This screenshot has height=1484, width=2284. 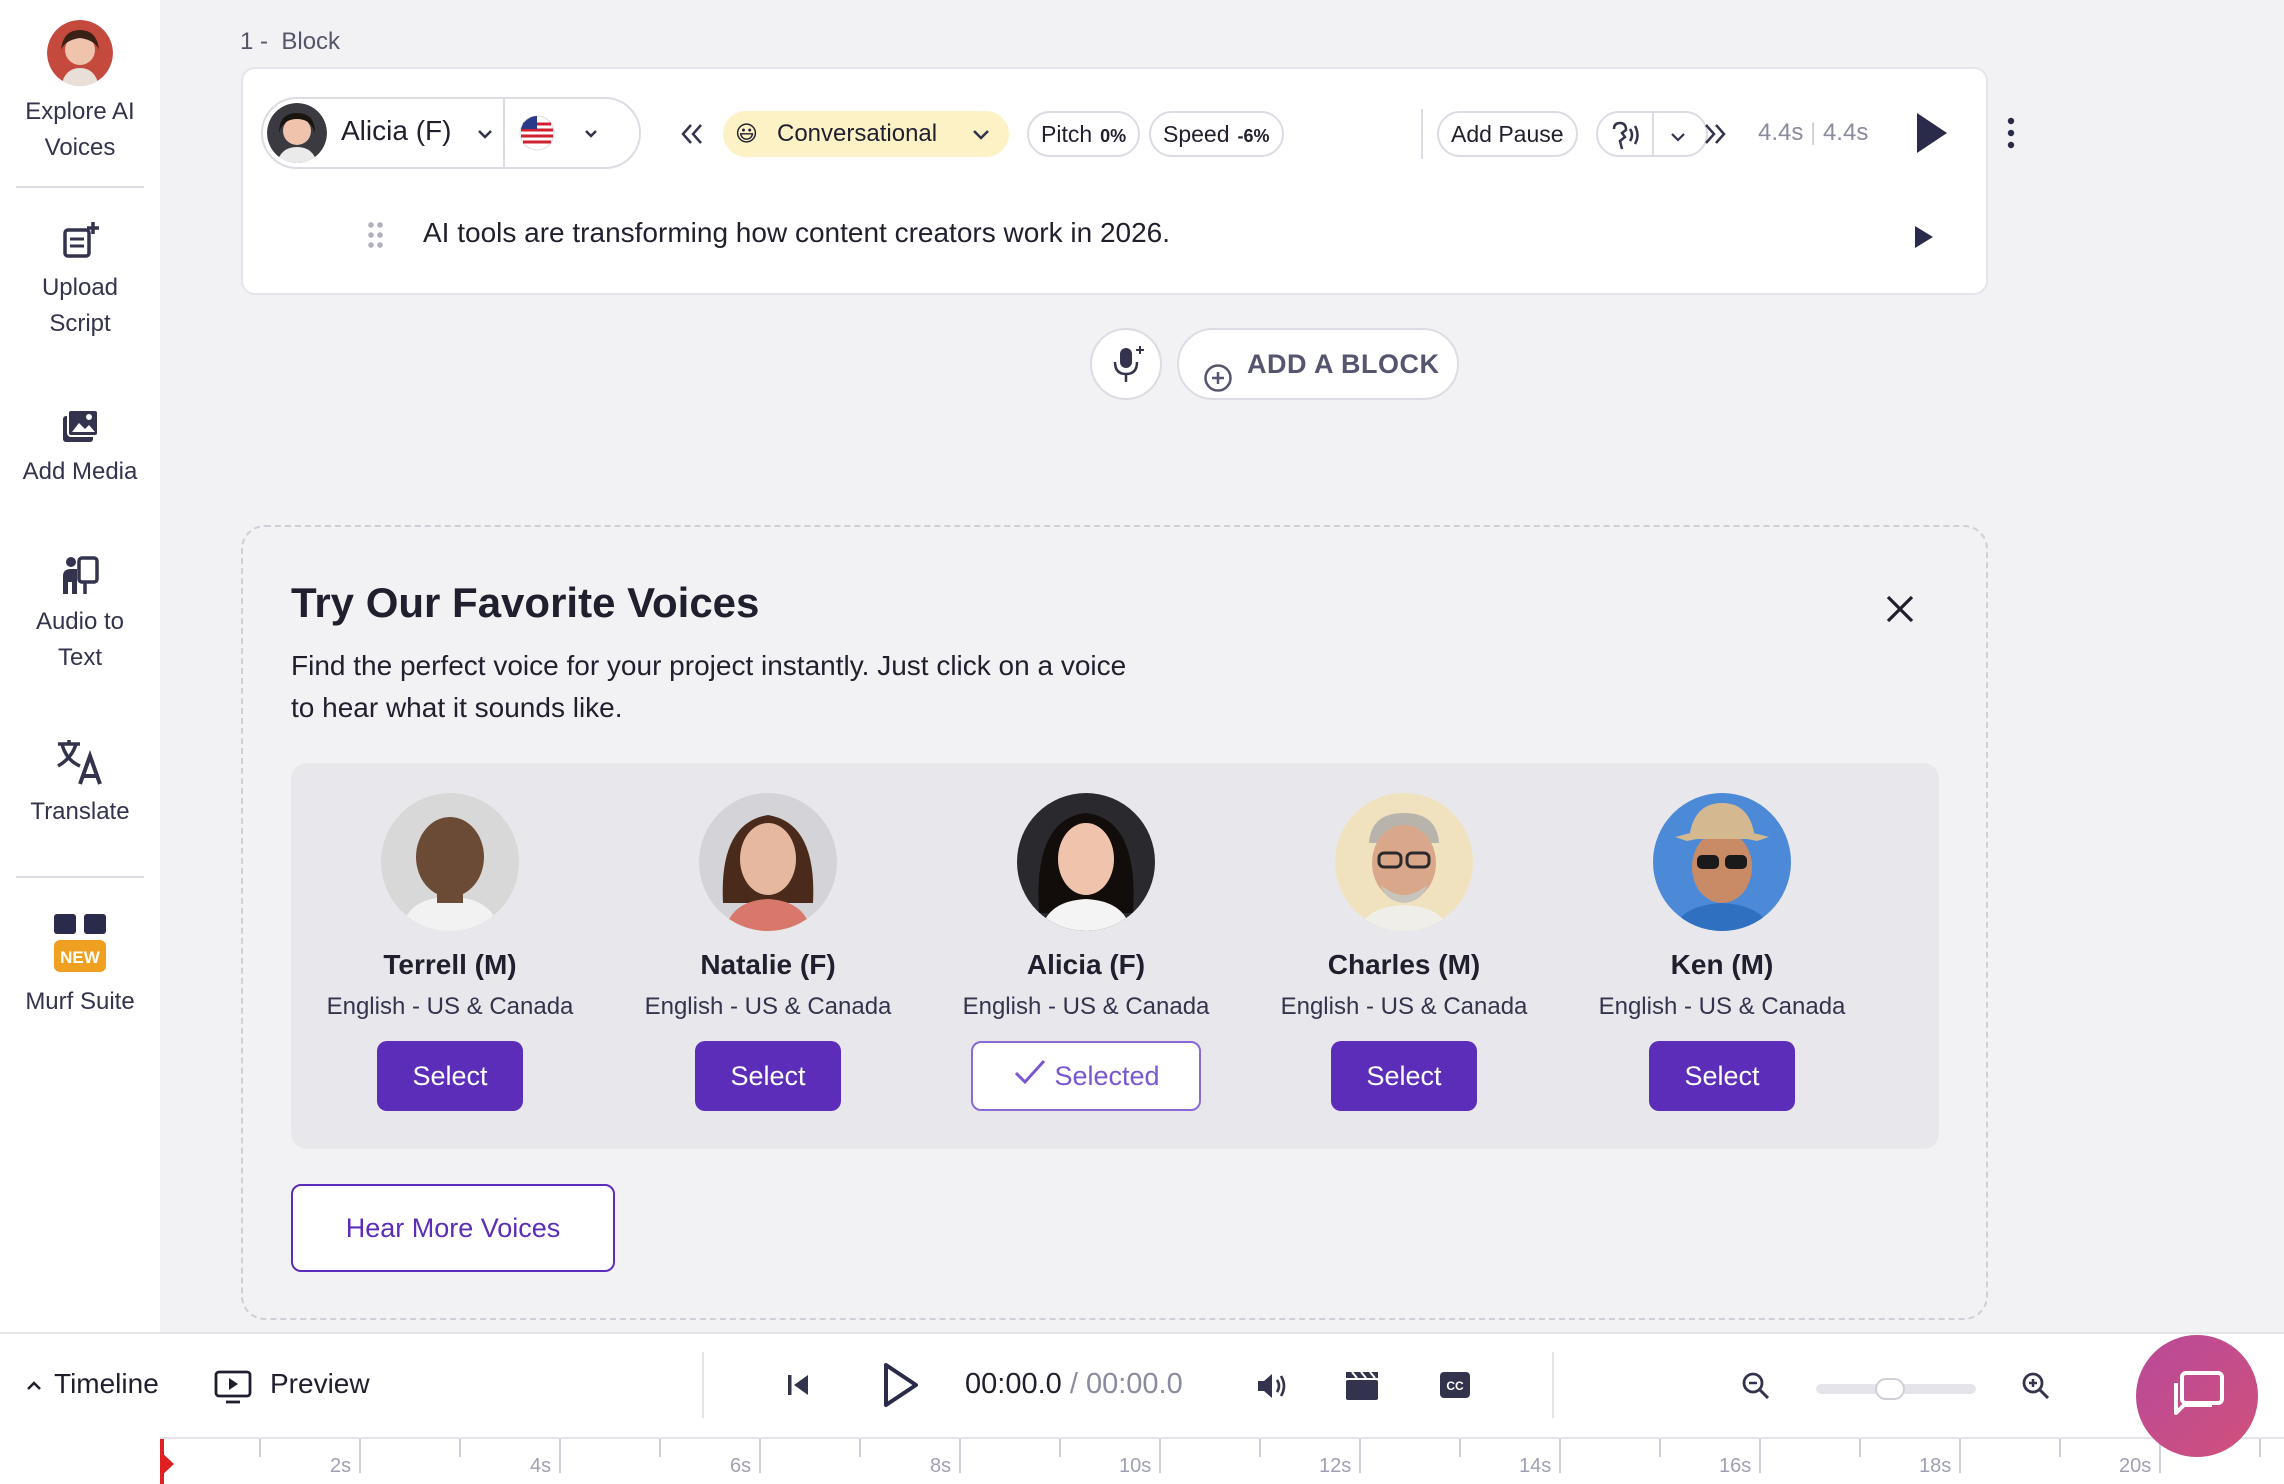 I want to click on zoom-out-icon, so click(x=1756, y=1388).